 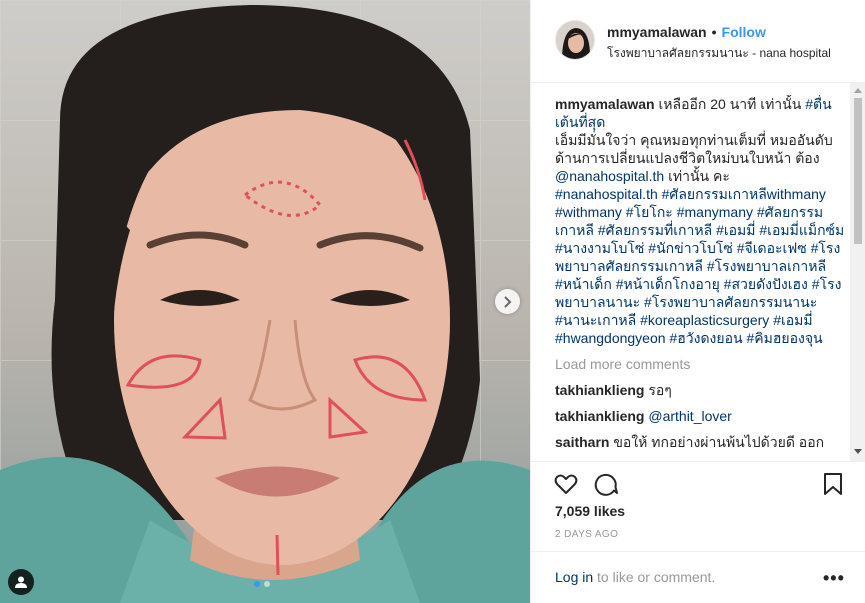 What do you see at coordinates (732, 104) in the screenshot?
I see `caption-text-1: เหลืออีก 20 นาที เท่านั้น` at bounding box center [732, 104].